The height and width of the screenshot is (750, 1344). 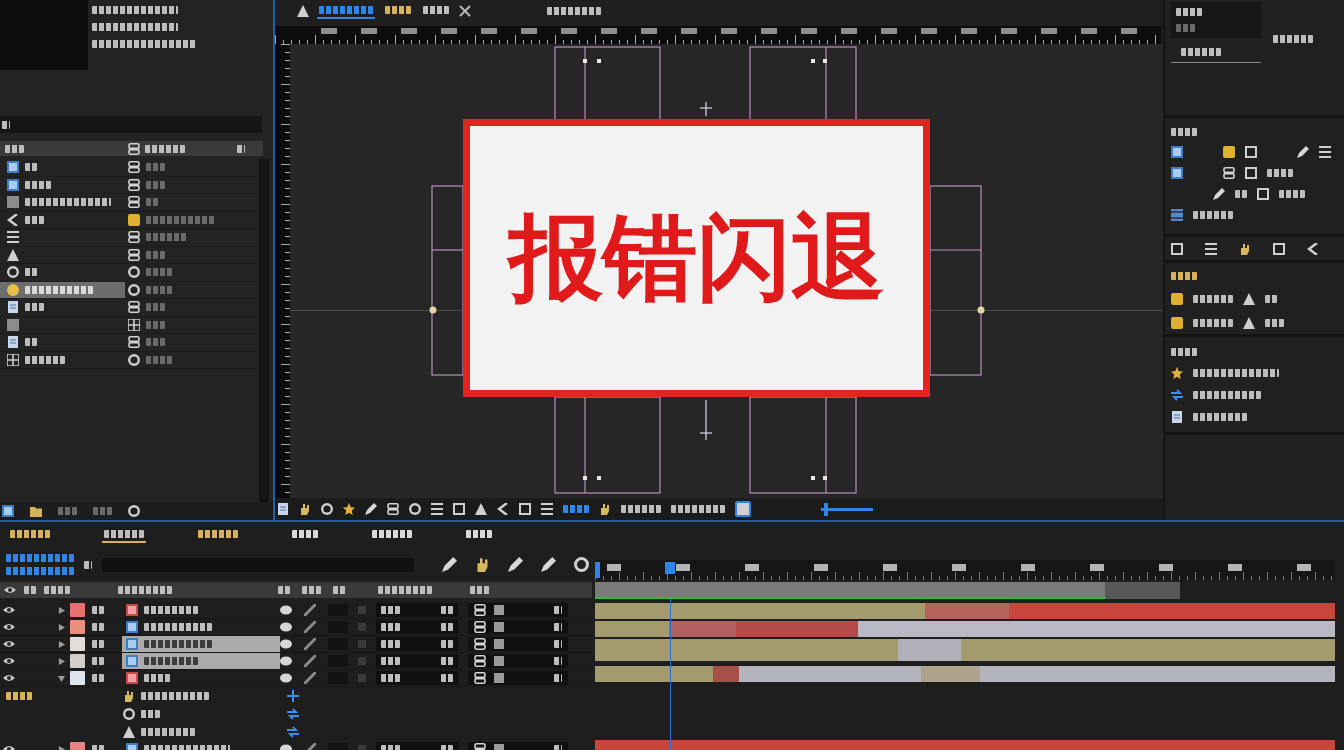 What do you see at coordinates (465, 11) in the screenshot?
I see `close-icon` at bounding box center [465, 11].